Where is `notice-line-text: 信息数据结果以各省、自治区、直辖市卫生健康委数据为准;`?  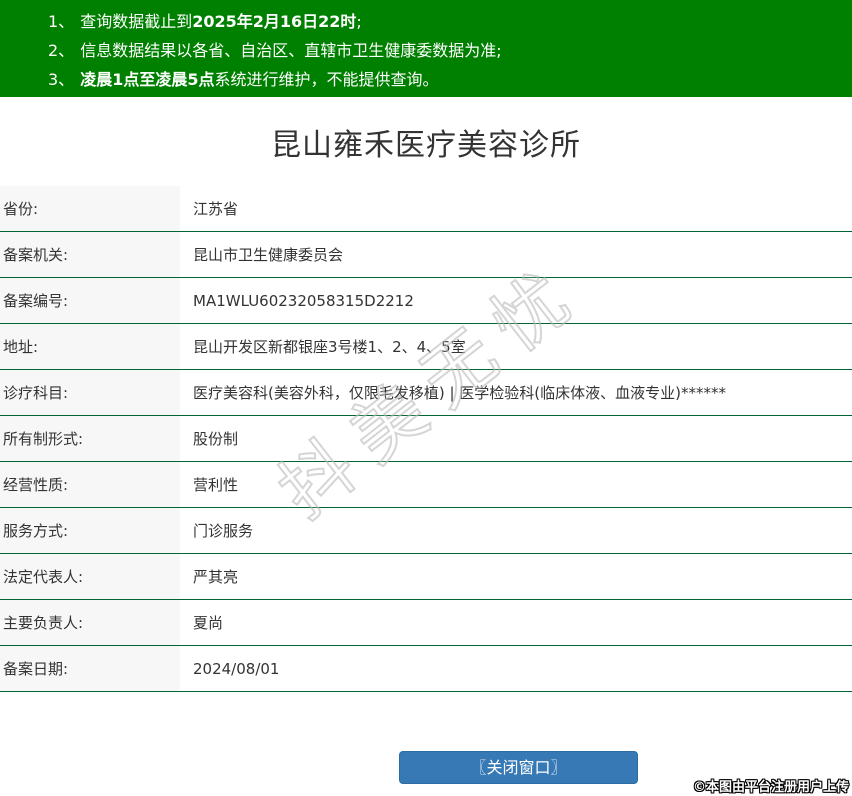 notice-line-text: 信息数据结果以各省、自治区、直辖市卫生健康委数据为准; is located at coordinates (291, 50).